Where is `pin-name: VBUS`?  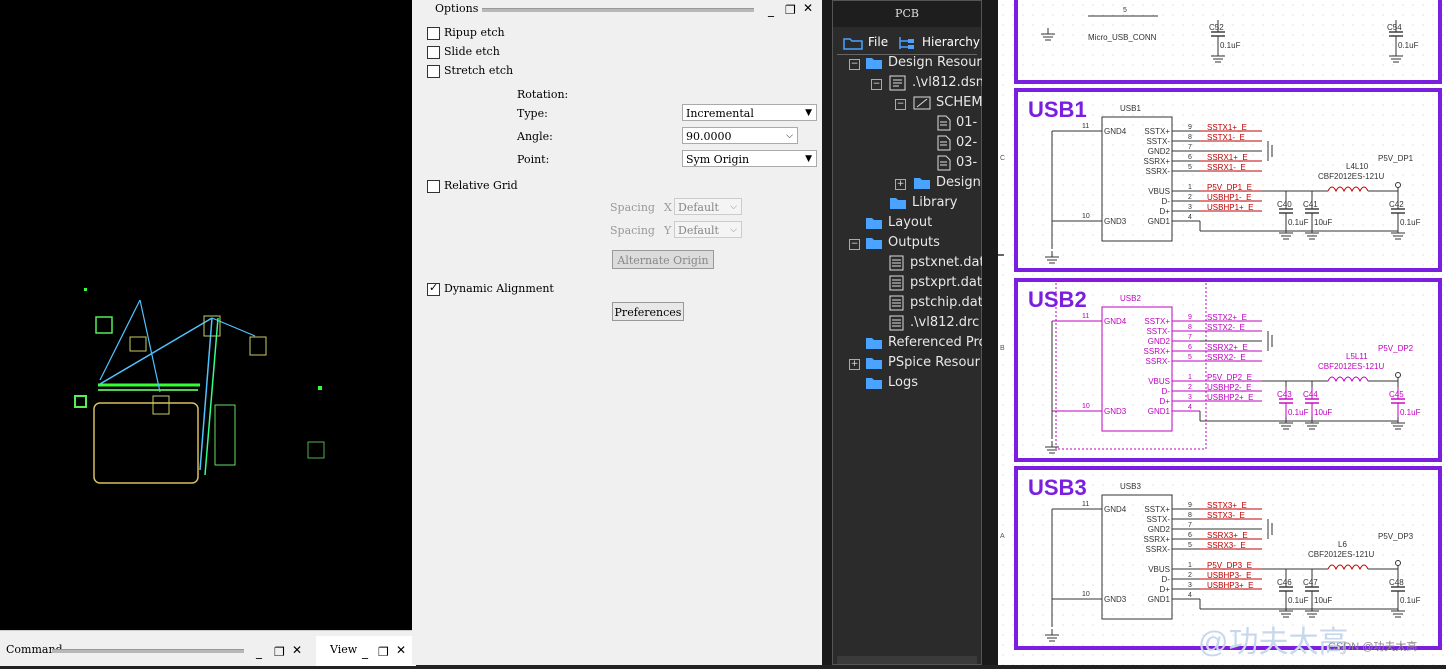 pin-name: VBUS is located at coordinates (1159, 381).